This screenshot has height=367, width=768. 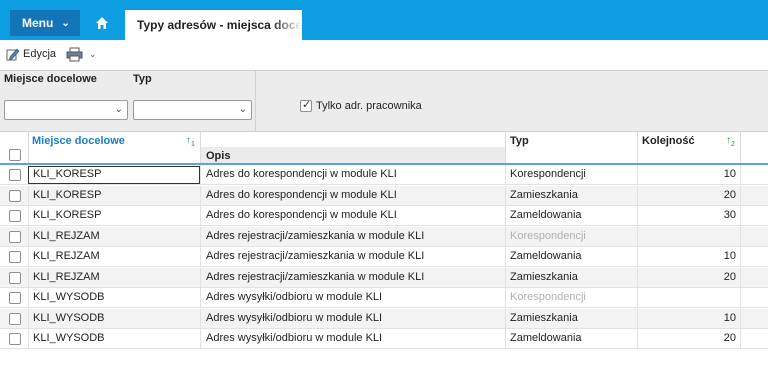 I want to click on sort-ascending-icon: ↑2, so click(x=730, y=141).